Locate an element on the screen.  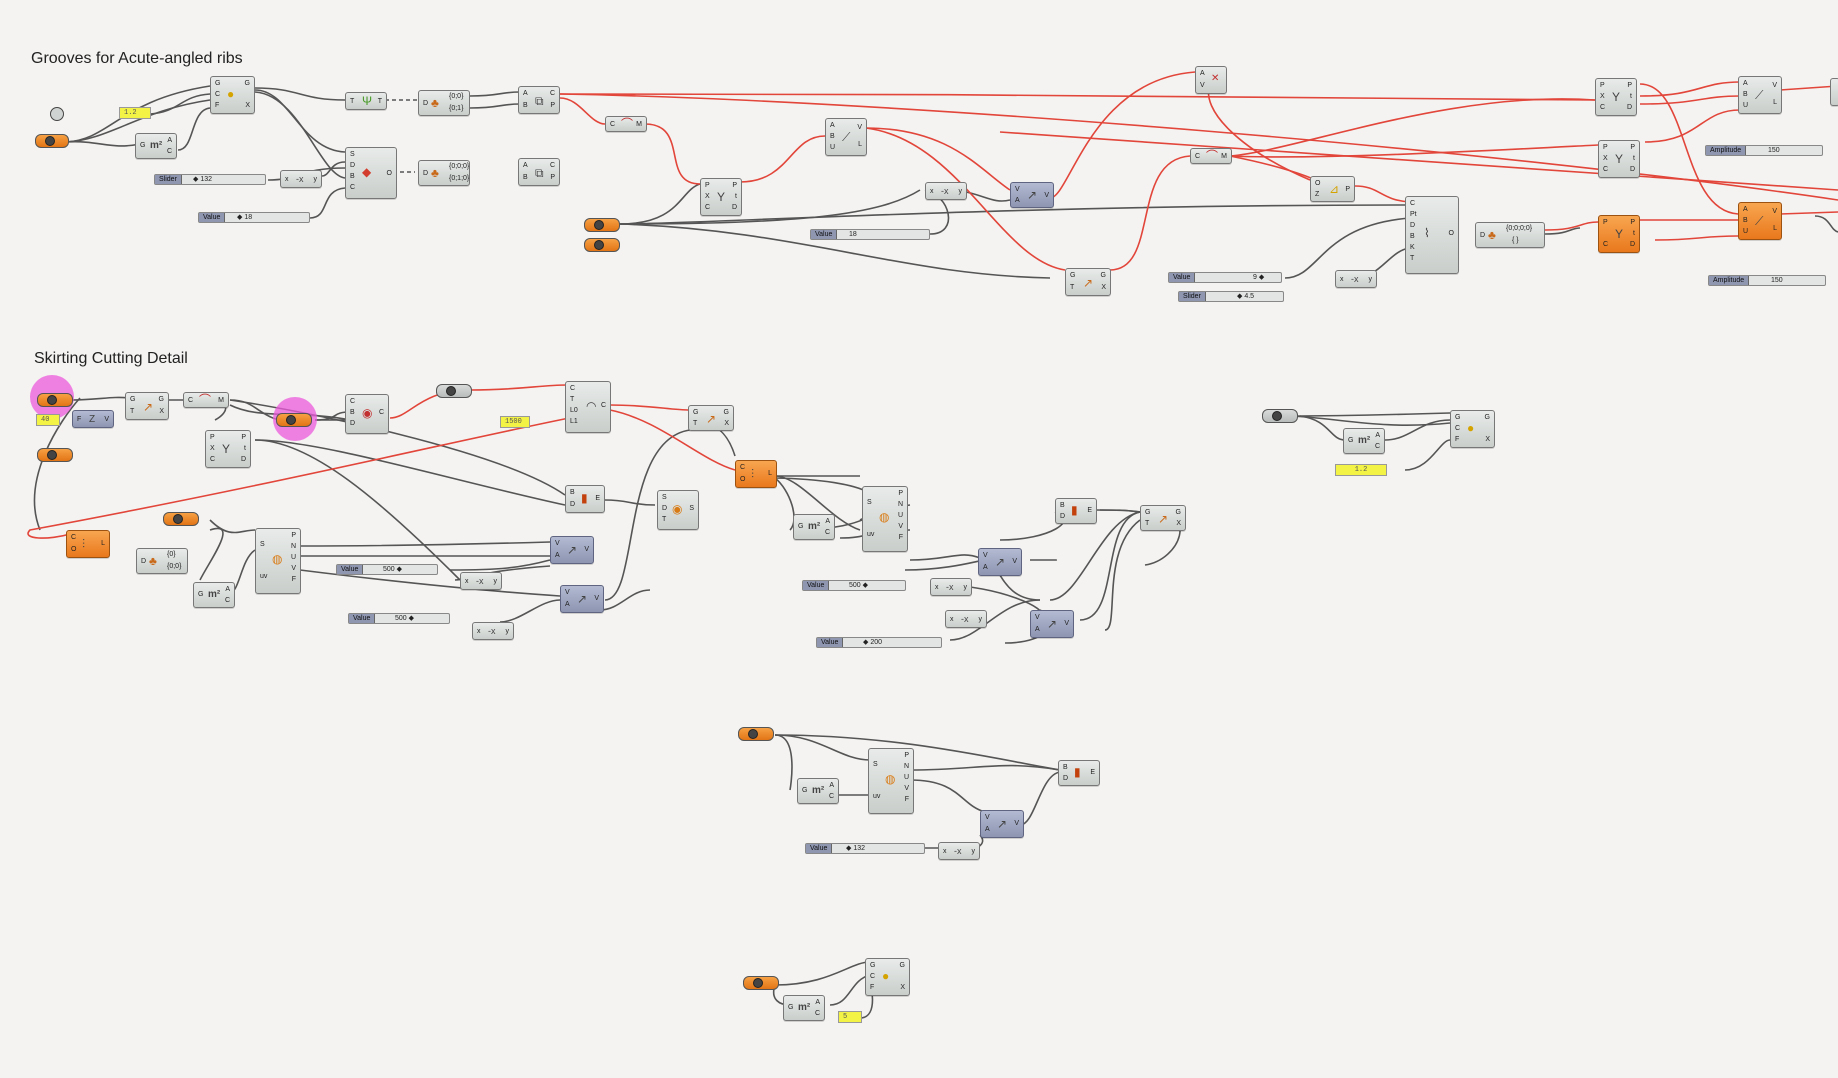
number-slider: Value ◆ 132 is located at coordinates (865, 848).